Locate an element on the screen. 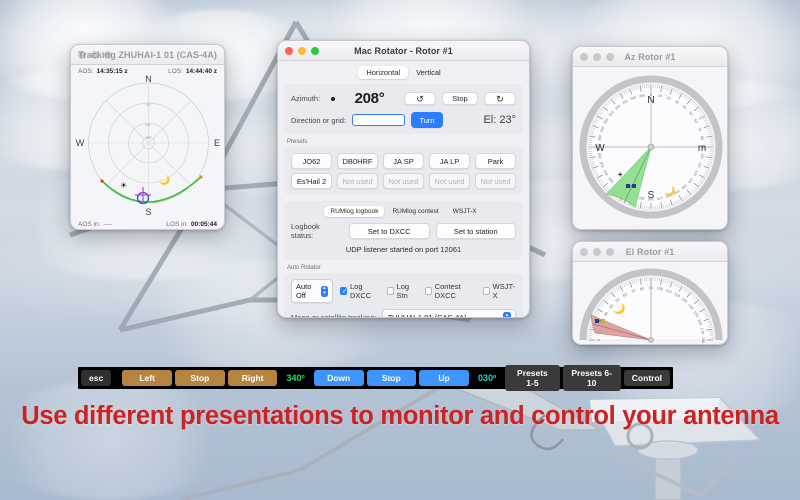 This screenshot has height=500, width=800. turn-button: Turn is located at coordinates (427, 120).